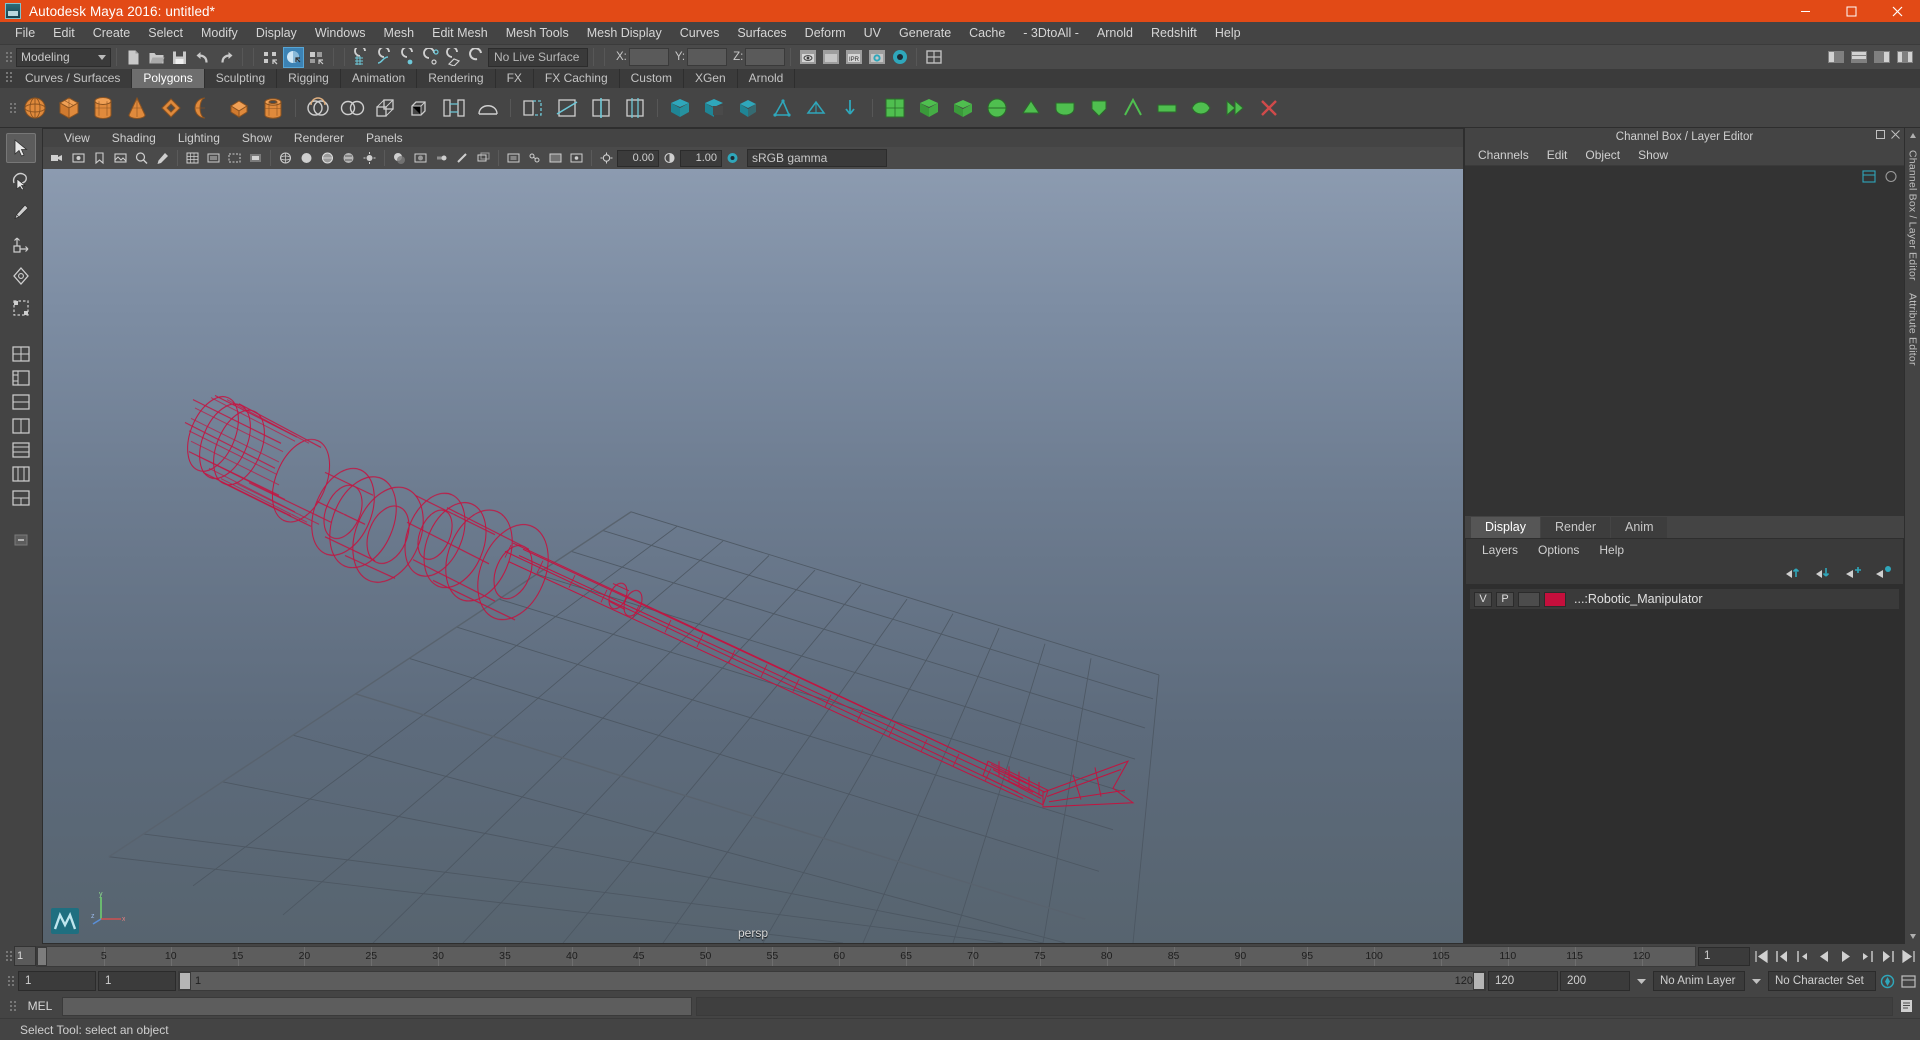 This screenshot has width=1920, height=1040. Describe the element at coordinates (340, 33) in the screenshot. I see `menu-windows: Windows` at that location.